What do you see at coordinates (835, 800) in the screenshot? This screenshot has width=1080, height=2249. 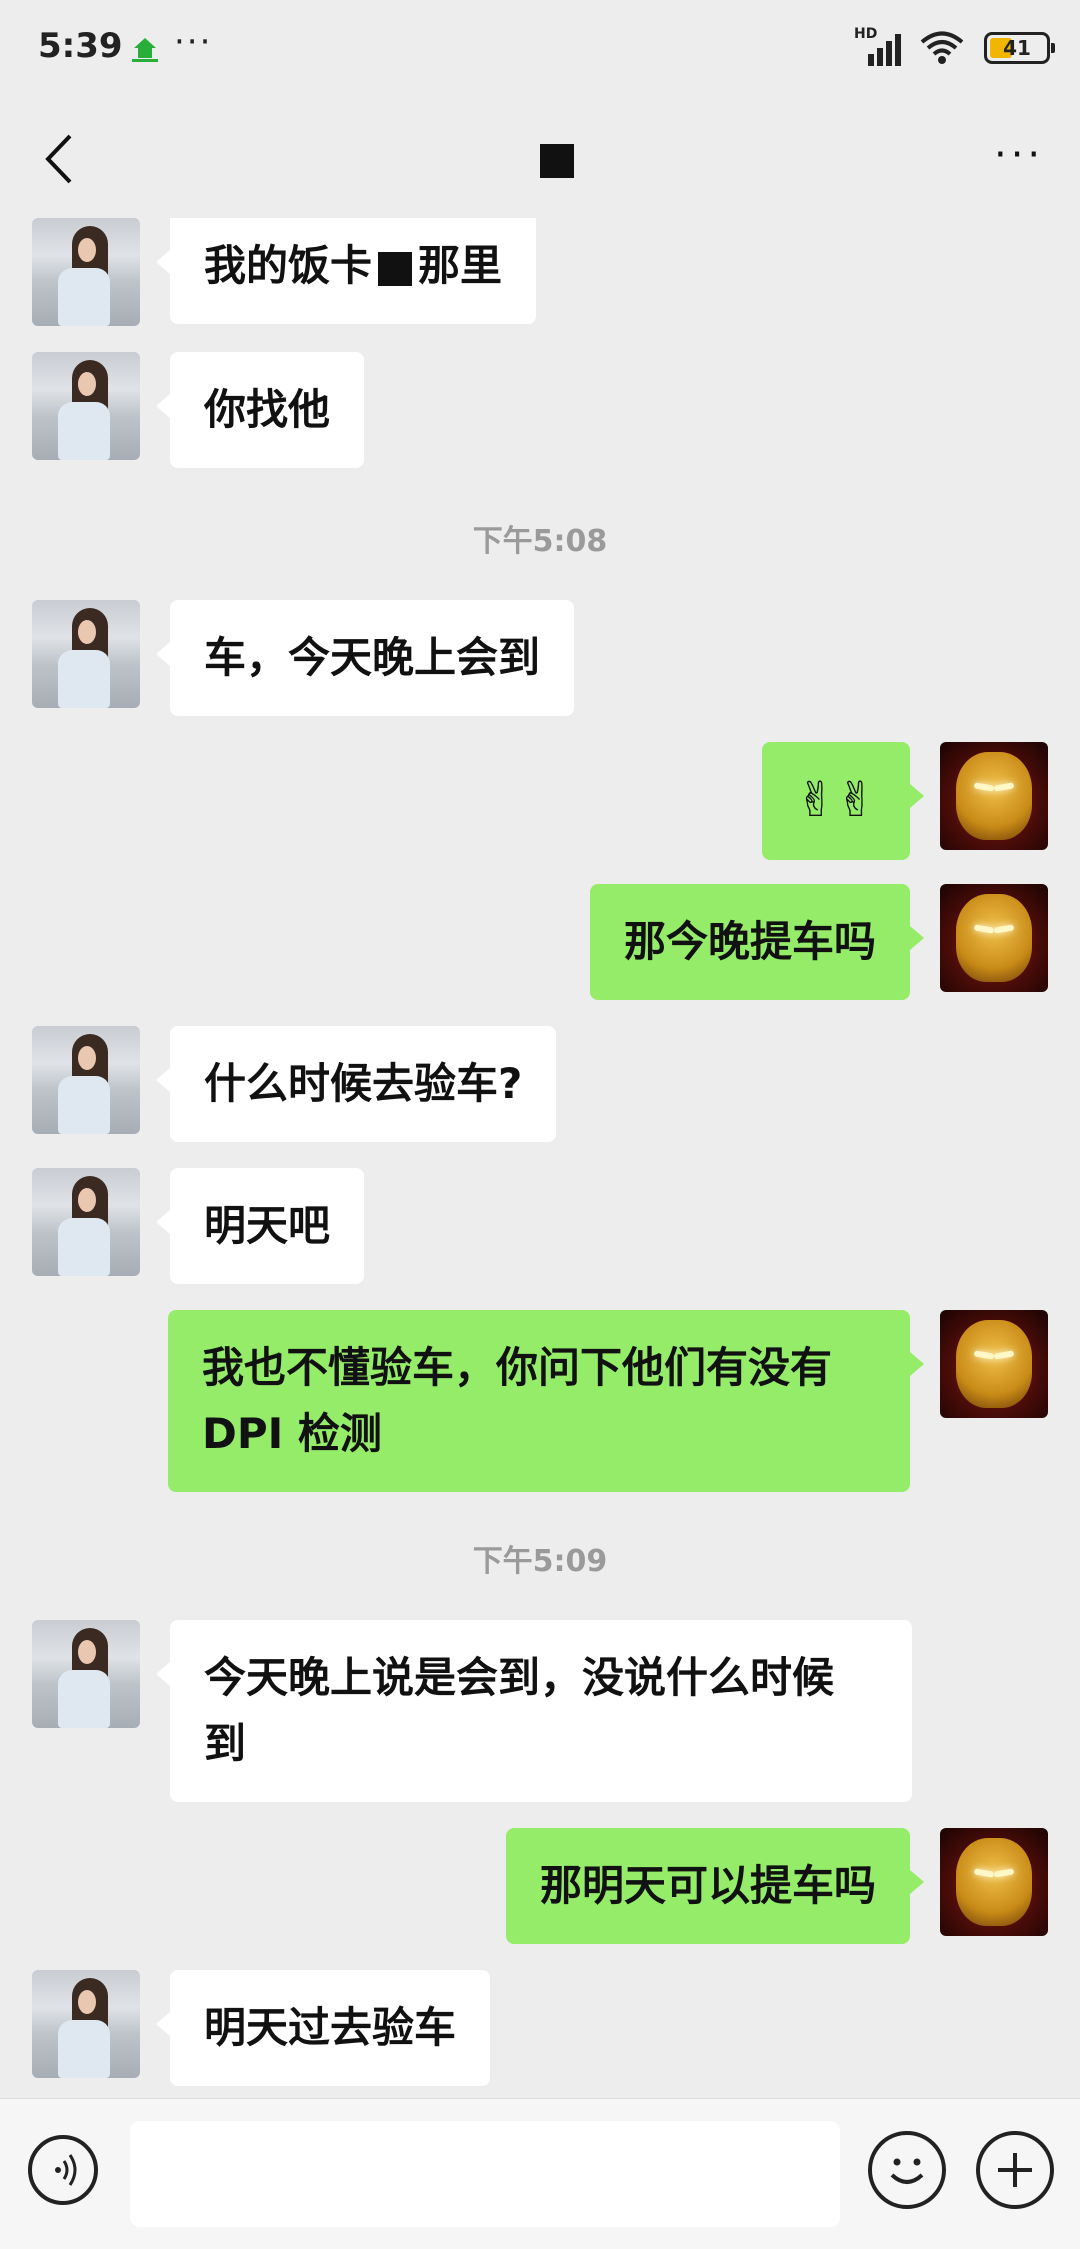 I see `victory-hand-emoji: ✌✌` at bounding box center [835, 800].